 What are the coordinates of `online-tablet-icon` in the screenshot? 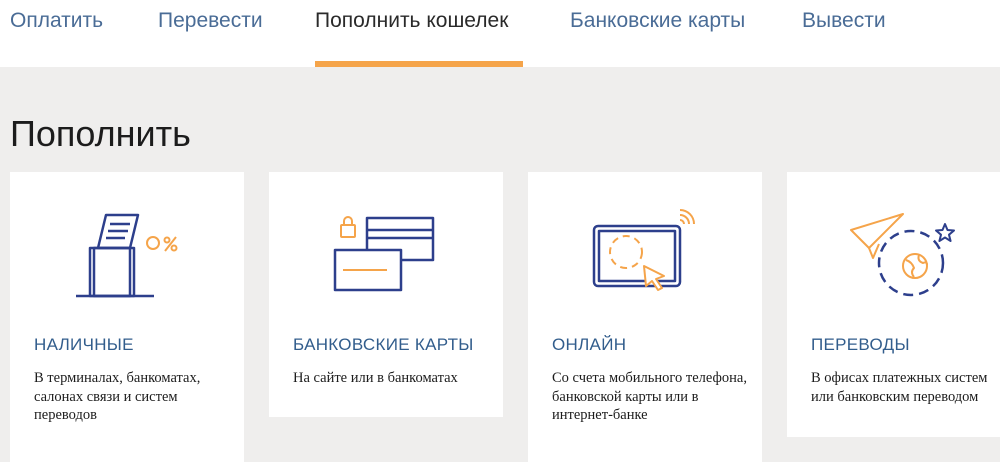 It's located at (645, 255).